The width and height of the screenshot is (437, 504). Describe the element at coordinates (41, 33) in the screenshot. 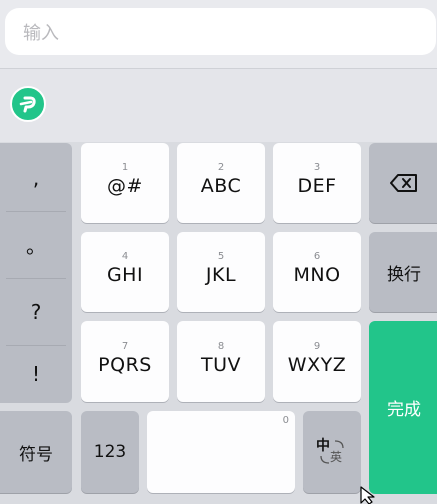

I see `input-placeholder: 输入` at that location.